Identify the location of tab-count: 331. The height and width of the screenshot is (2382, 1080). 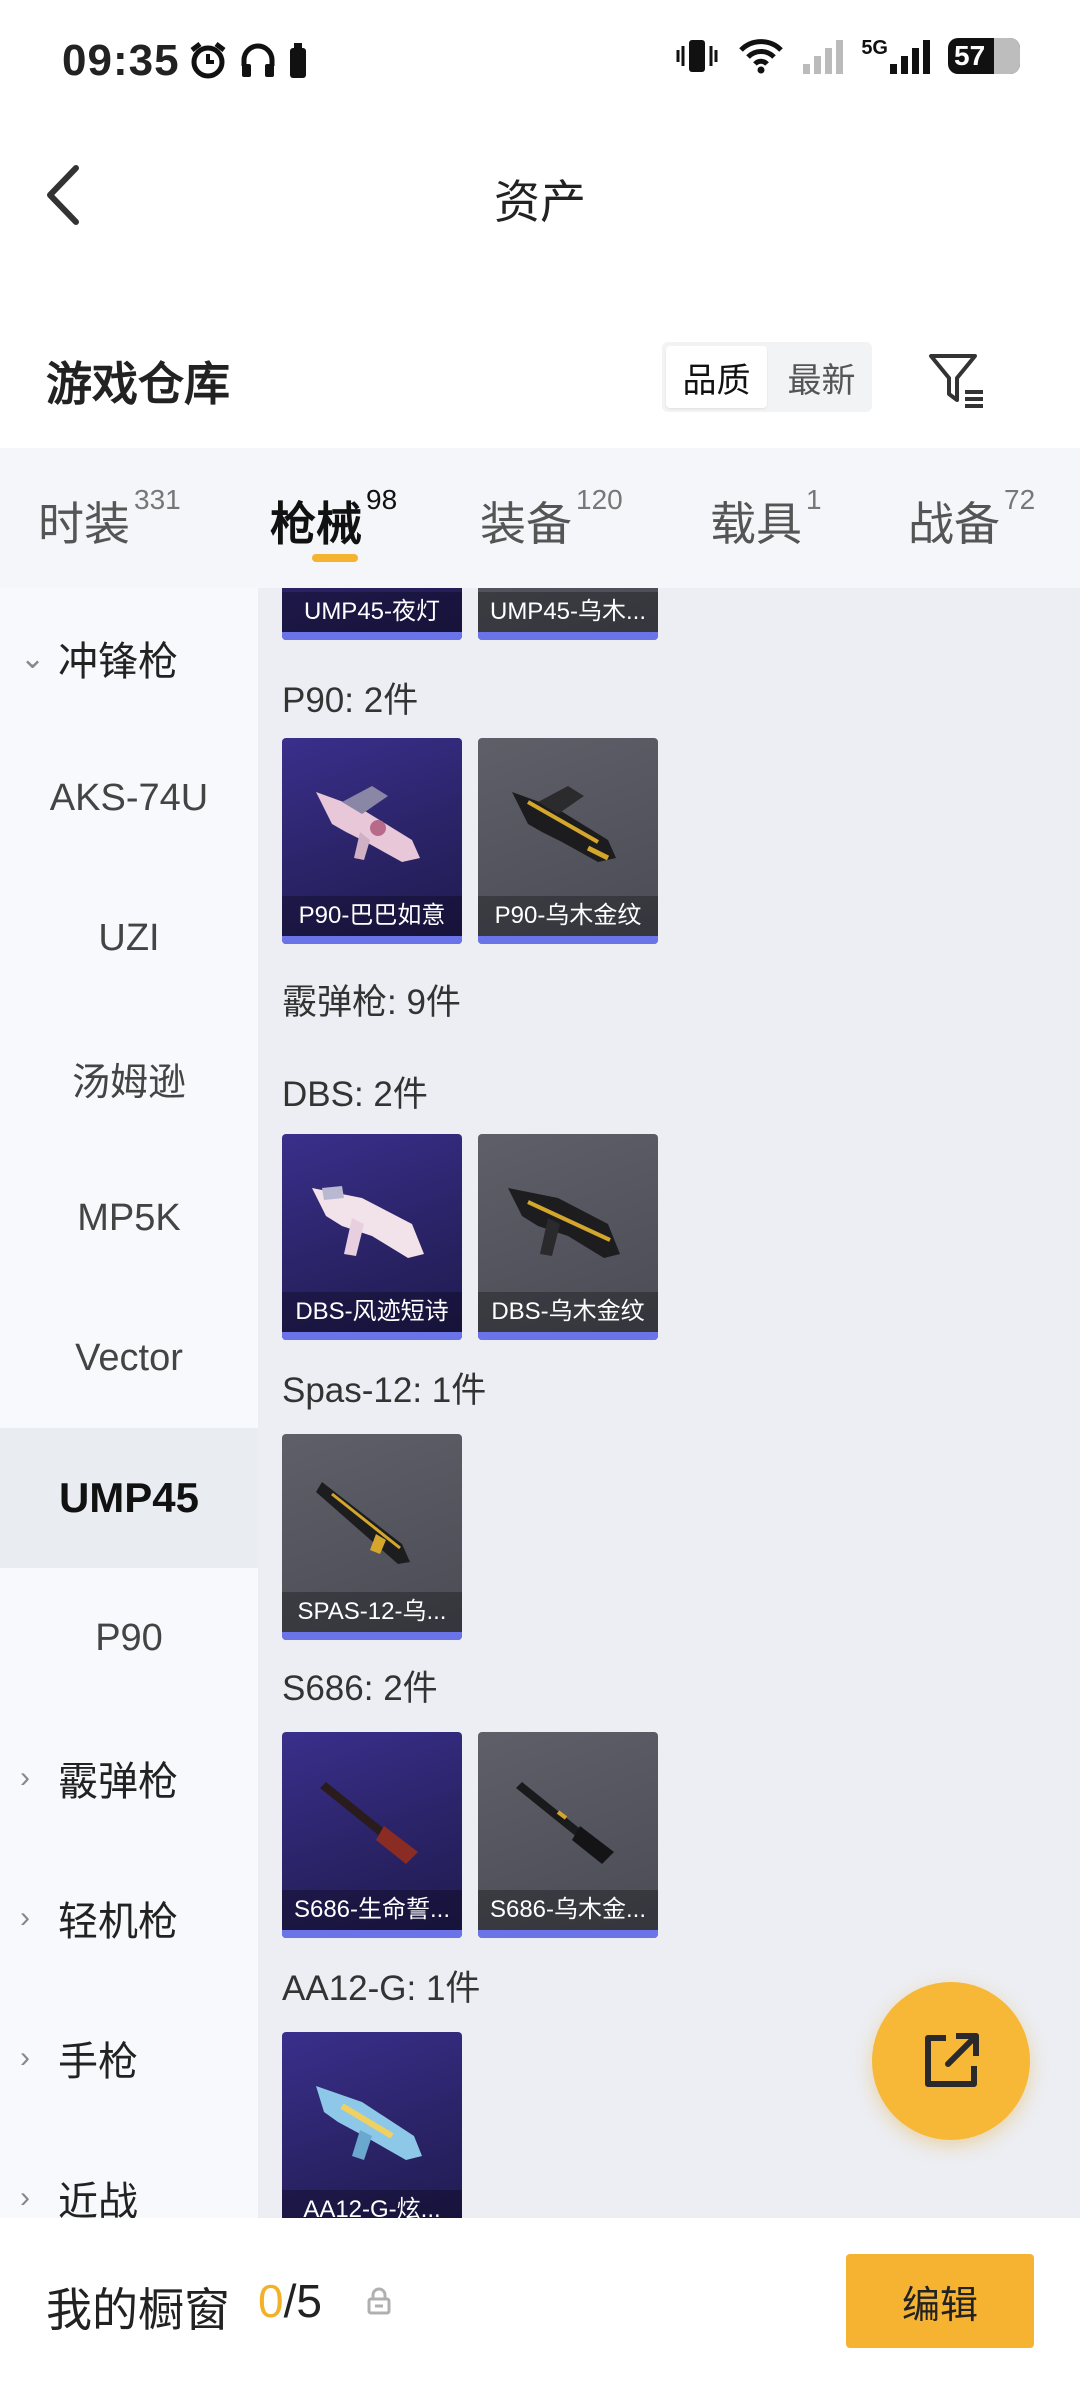
(157, 499).